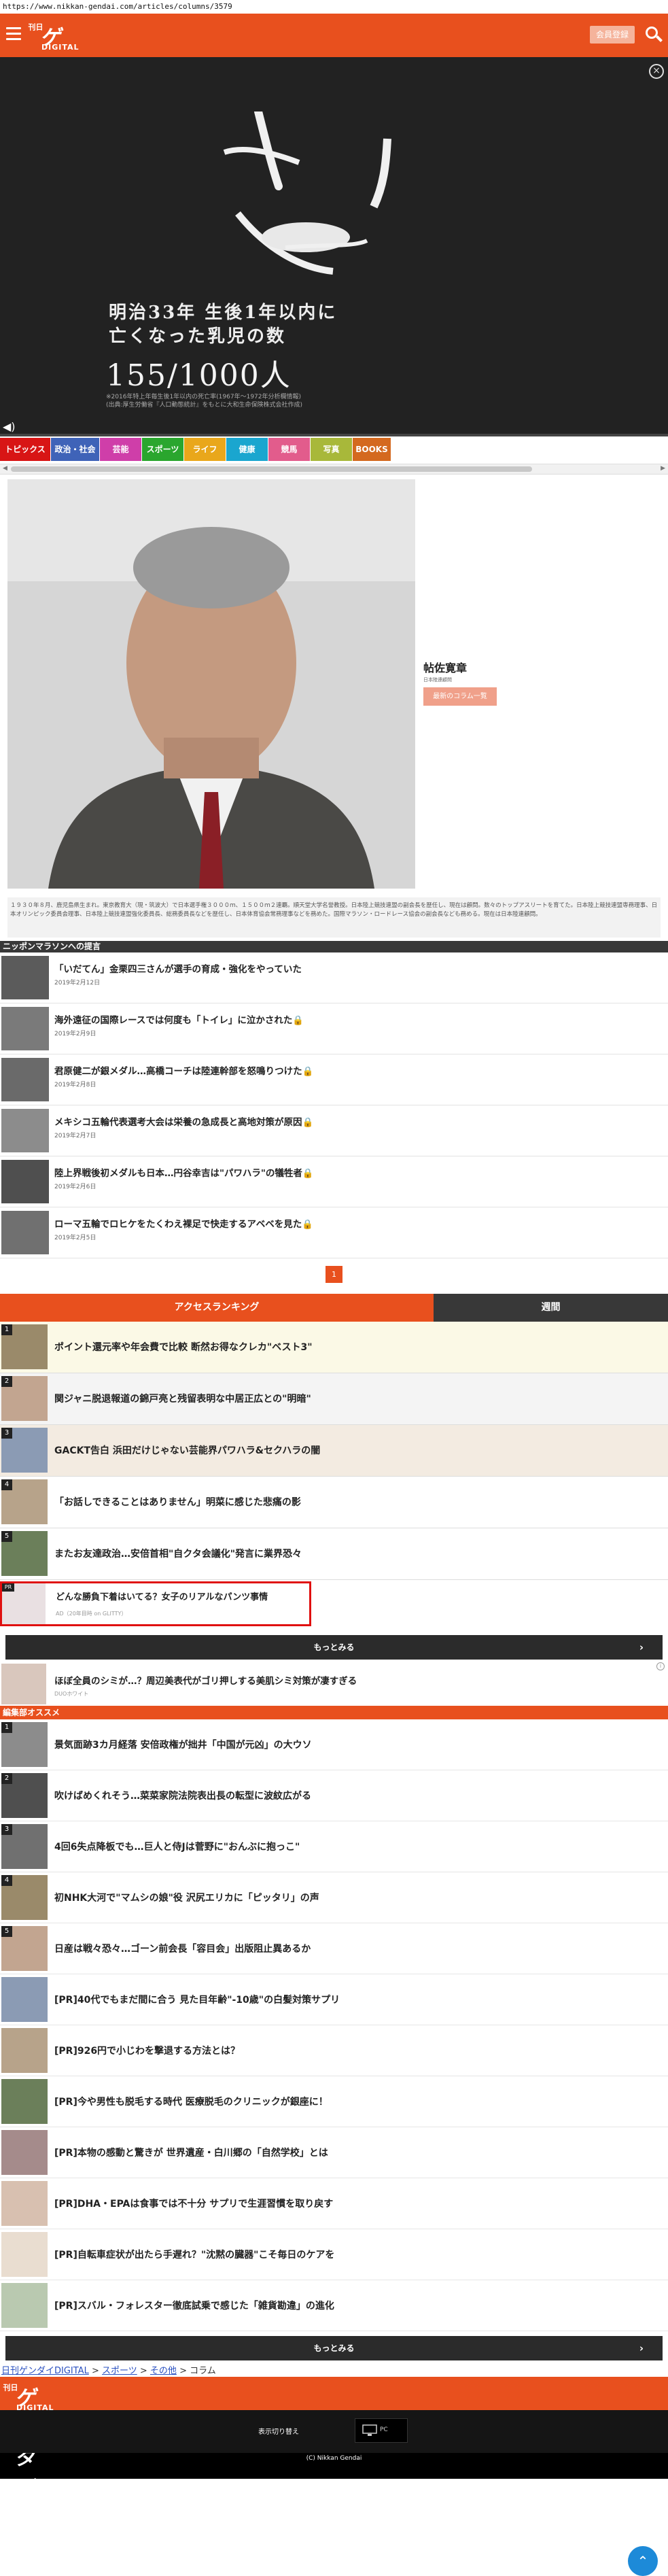 Image resolution: width=668 pixels, height=2576 pixels. What do you see at coordinates (334, 1744) in the screenshot?
I see `recommend-item: 1 景気面跡3カ月経落 安倍政権が拙井「中国が元凶」の大ウソ` at bounding box center [334, 1744].